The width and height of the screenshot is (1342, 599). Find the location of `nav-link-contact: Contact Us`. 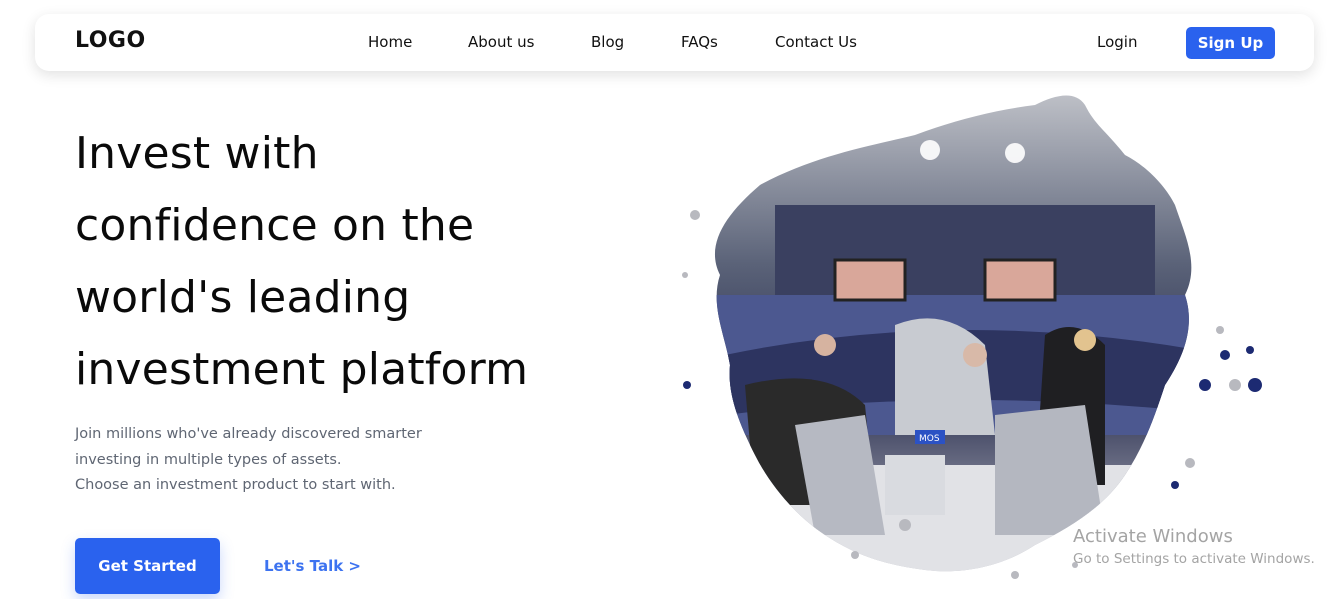

nav-link-contact: Contact Us is located at coordinates (816, 42).